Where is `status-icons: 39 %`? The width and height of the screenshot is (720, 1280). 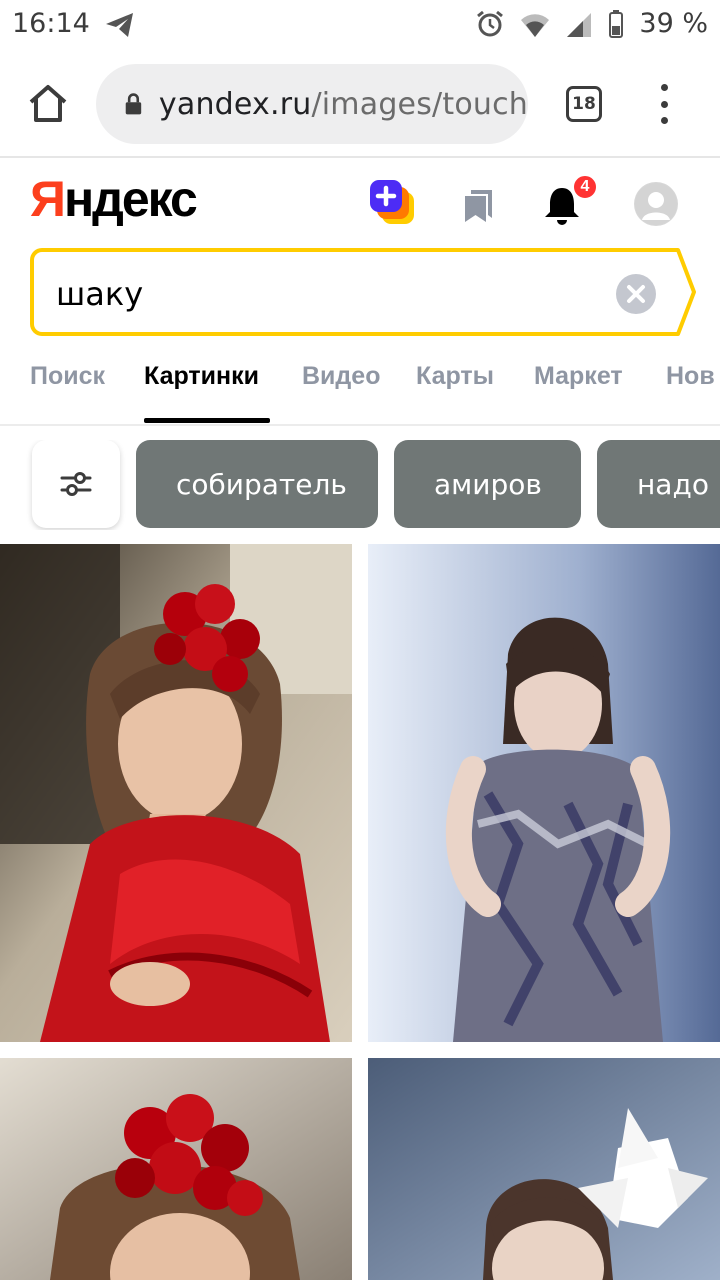
status-icons: 39 % is located at coordinates (591, 23).